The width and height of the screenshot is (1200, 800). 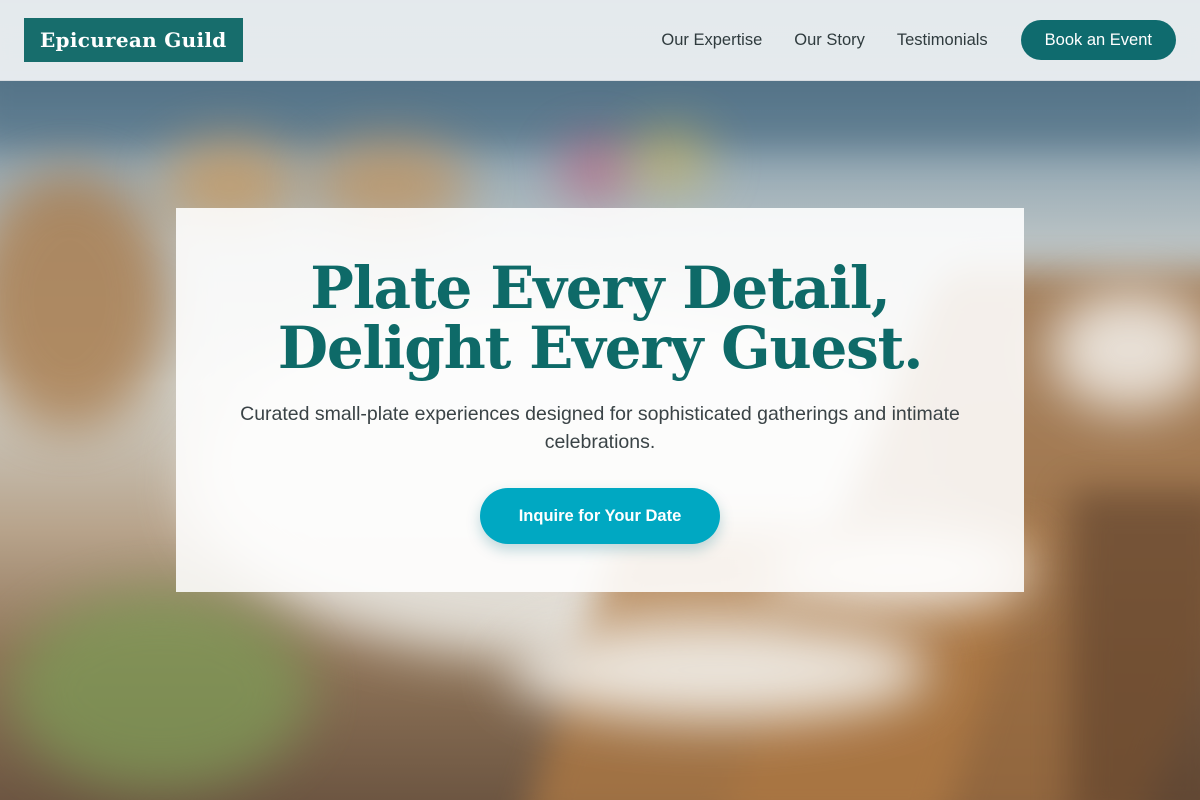 I want to click on inquire-button: Inquire for Your Date, so click(x=600, y=516).